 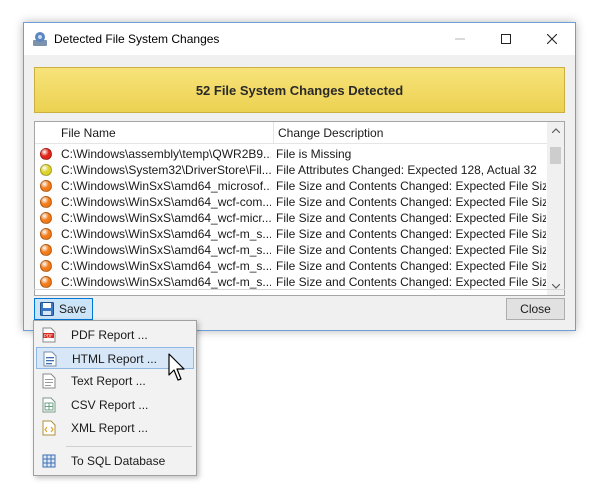 What do you see at coordinates (46, 154) in the screenshot?
I see `status-red-icon` at bounding box center [46, 154].